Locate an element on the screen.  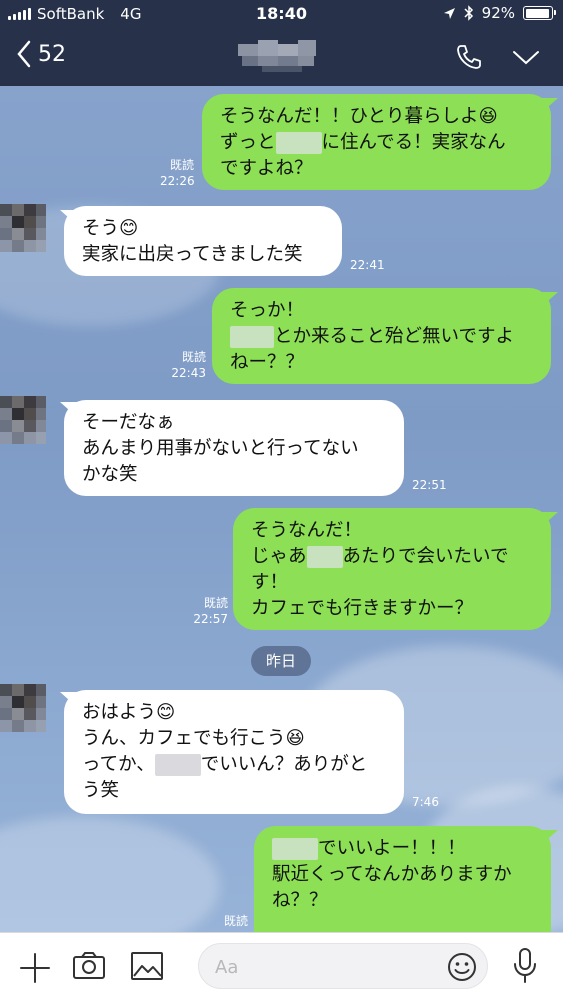
image-icon is located at coordinates (147, 966).